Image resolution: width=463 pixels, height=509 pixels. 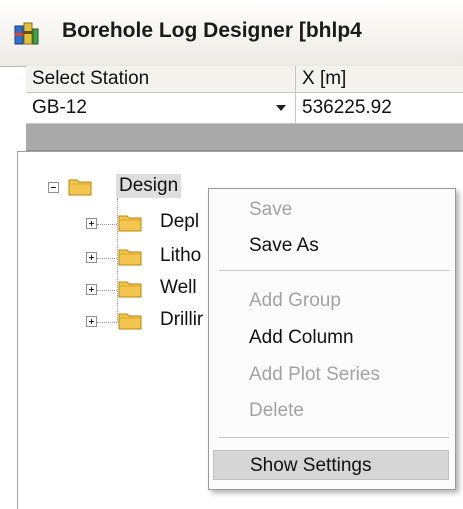 I want to click on menu-item-add-group: Add Group, so click(x=331, y=301).